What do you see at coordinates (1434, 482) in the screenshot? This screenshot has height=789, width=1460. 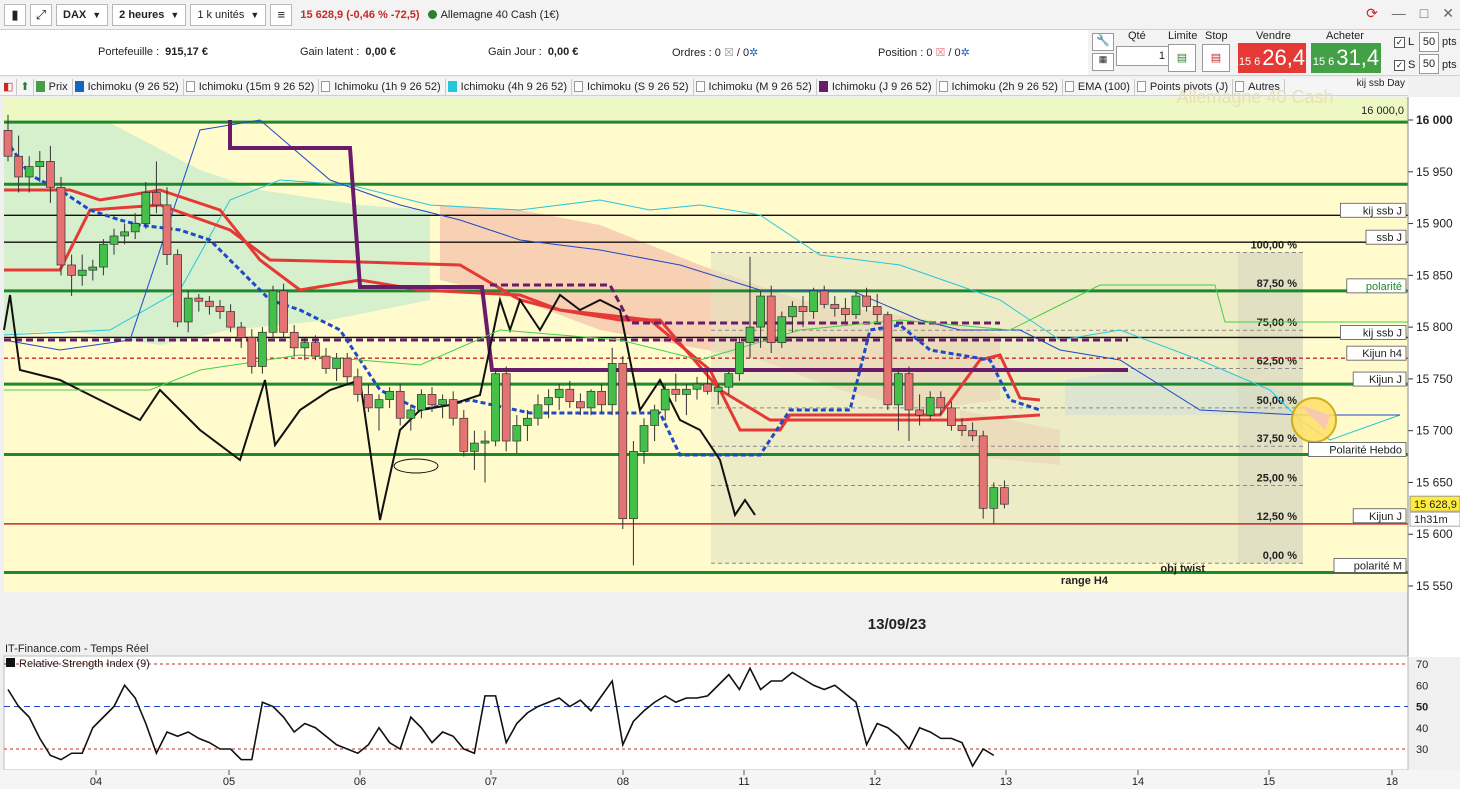 I see `price-axis-tick: 15 650` at bounding box center [1434, 482].